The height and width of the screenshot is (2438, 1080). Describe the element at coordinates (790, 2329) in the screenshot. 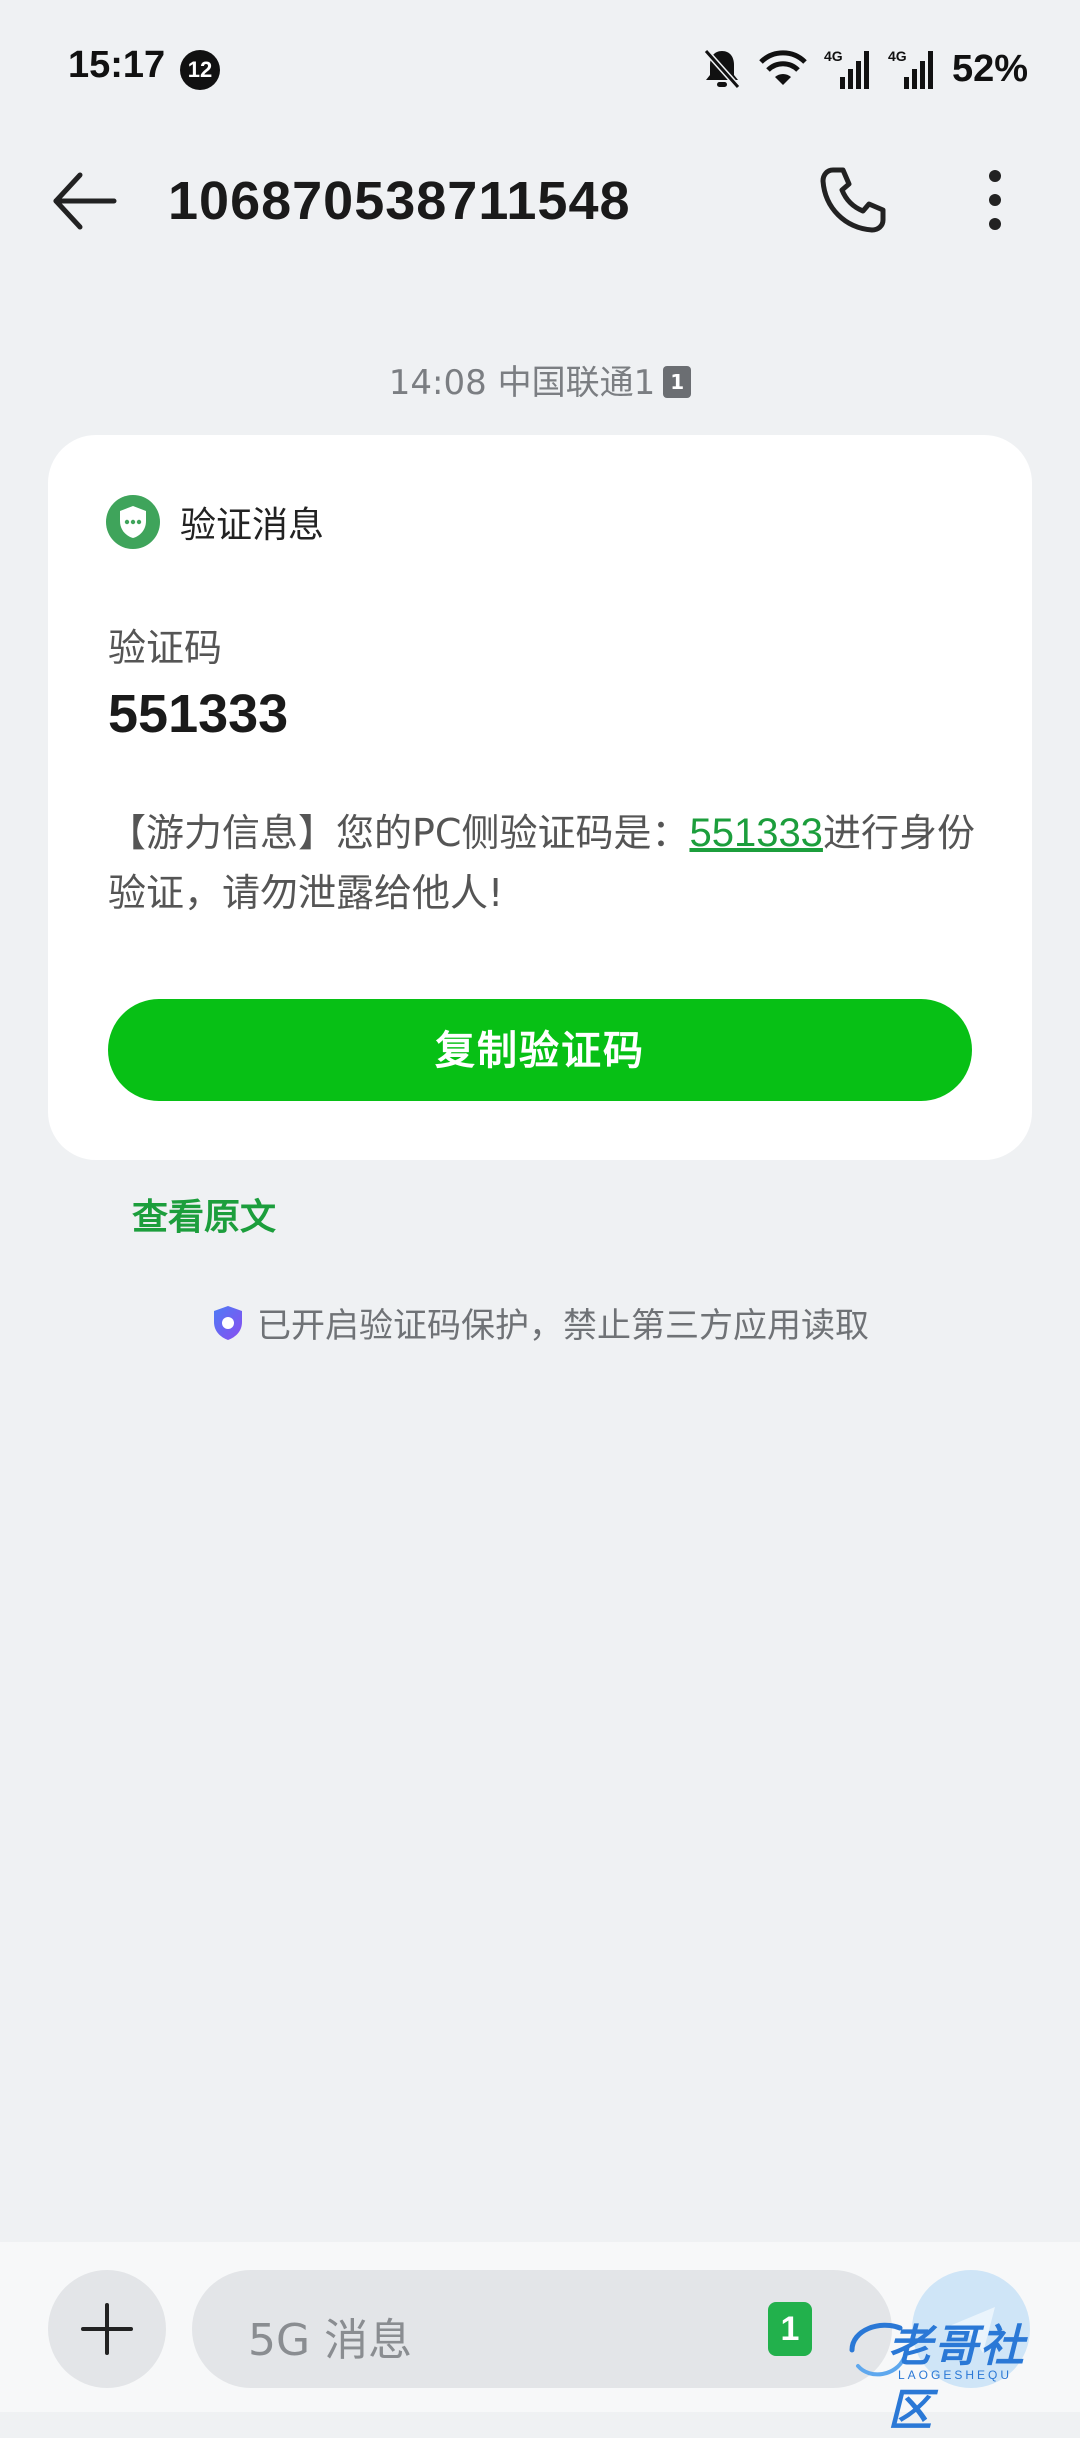

I see `sim-select-button: 1` at that location.